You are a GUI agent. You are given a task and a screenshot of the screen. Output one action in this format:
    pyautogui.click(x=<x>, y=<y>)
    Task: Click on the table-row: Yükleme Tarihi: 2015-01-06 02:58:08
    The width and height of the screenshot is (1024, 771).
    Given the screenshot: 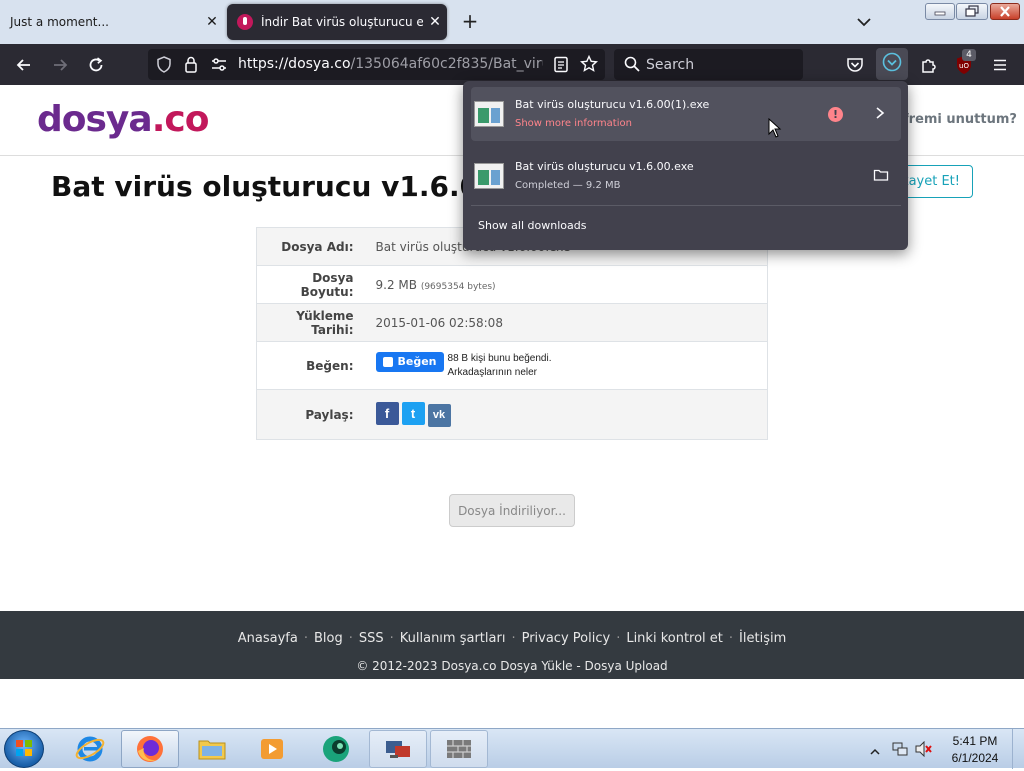 What is the action you would take?
    pyautogui.click(x=512, y=322)
    